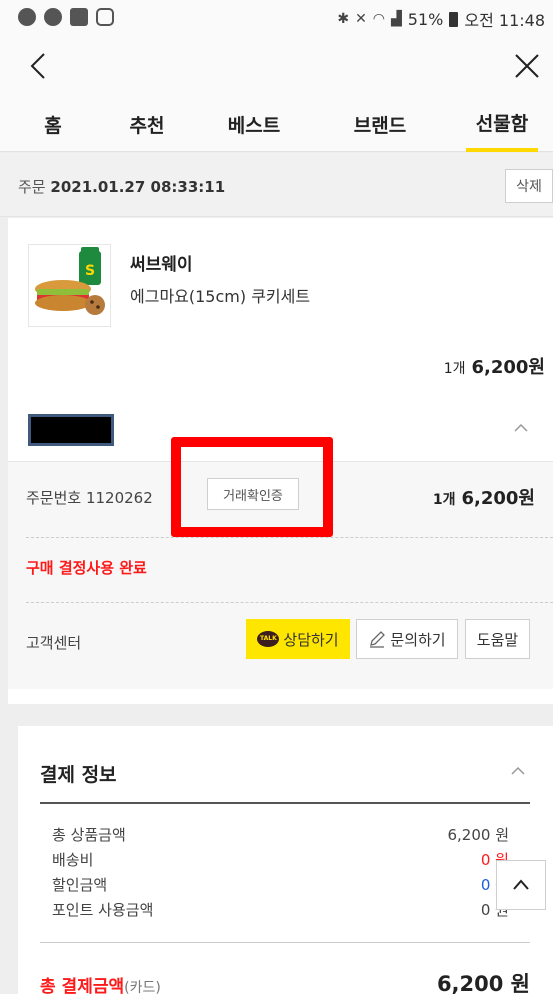 This screenshot has width=553, height=994. I want to click on gallery-notification-icon, so click(79, 17).